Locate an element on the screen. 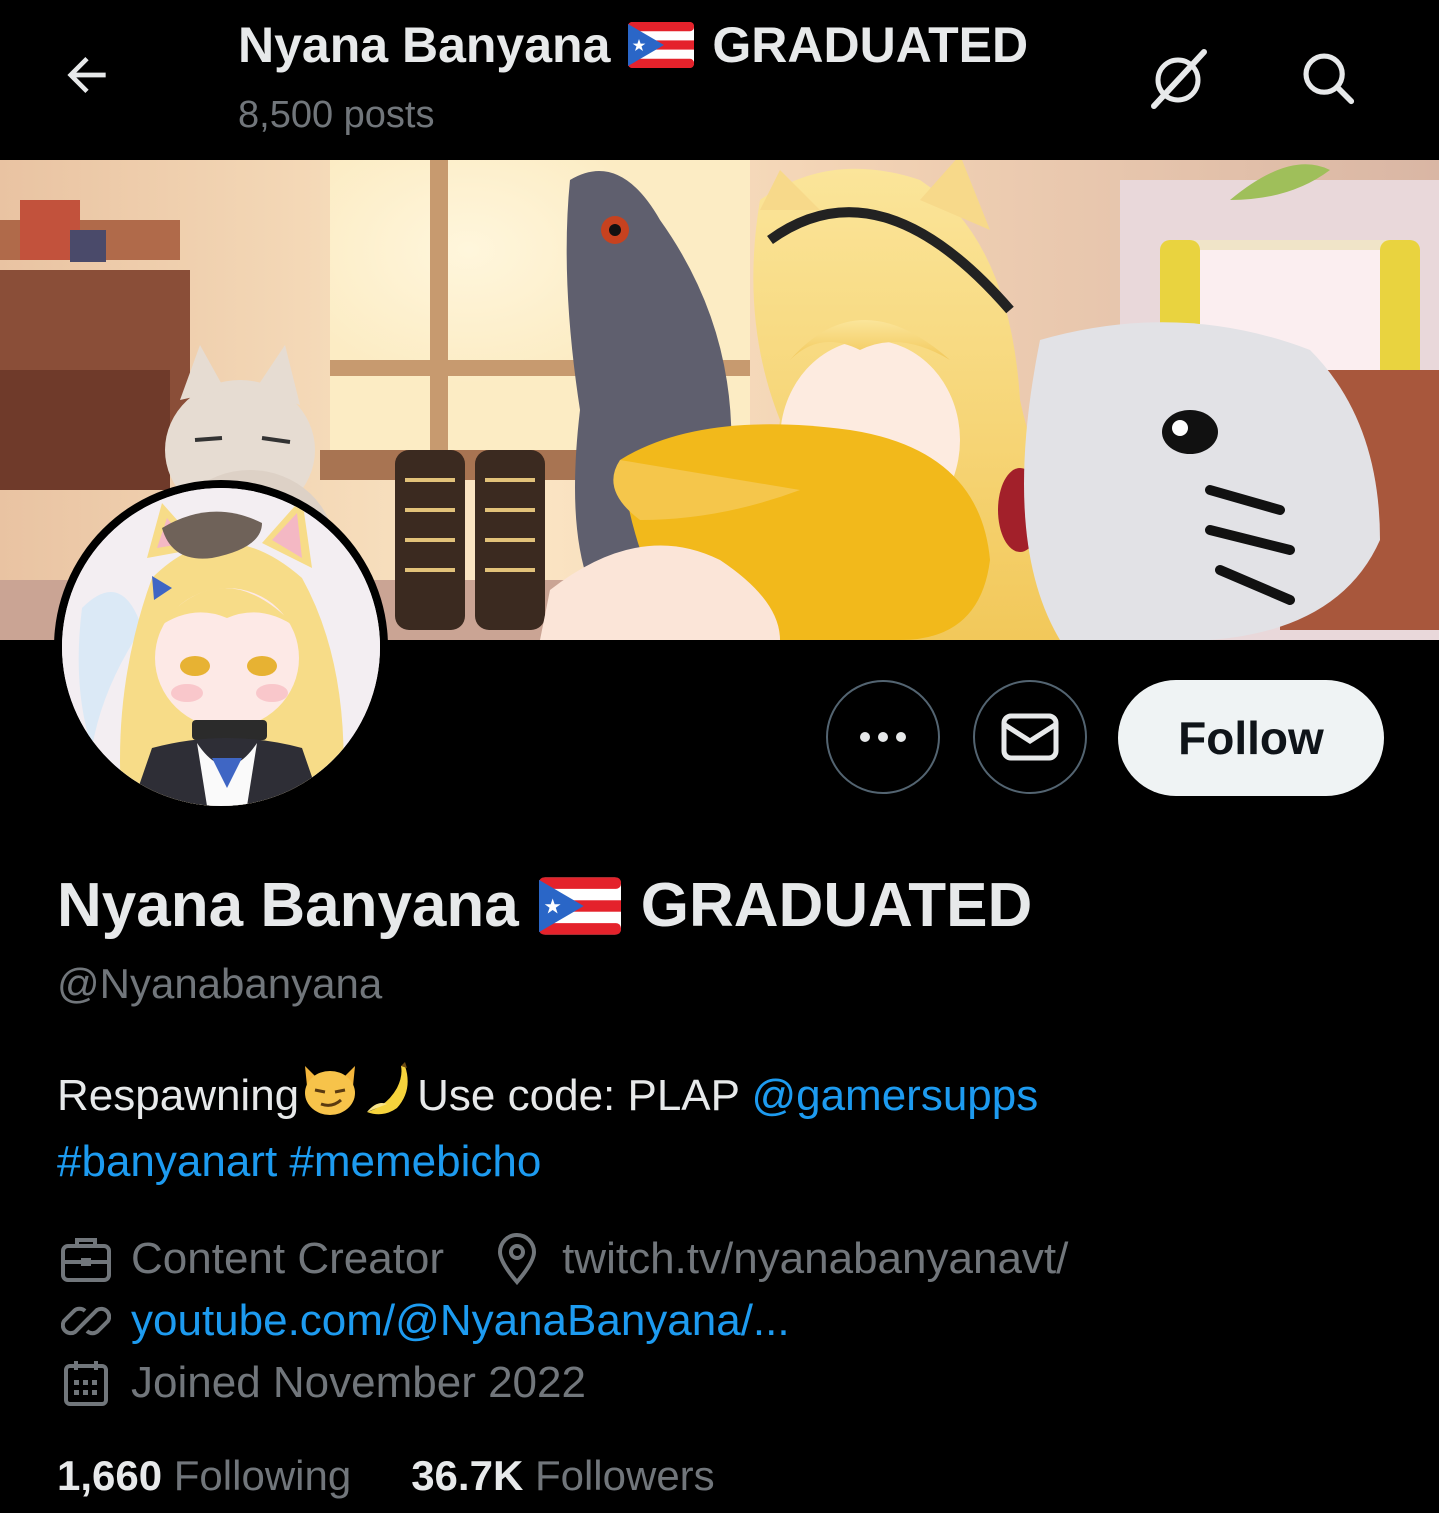 The height and width of the screenshot is (1513, 1439). more-icon is located at coordinates (883, 737).